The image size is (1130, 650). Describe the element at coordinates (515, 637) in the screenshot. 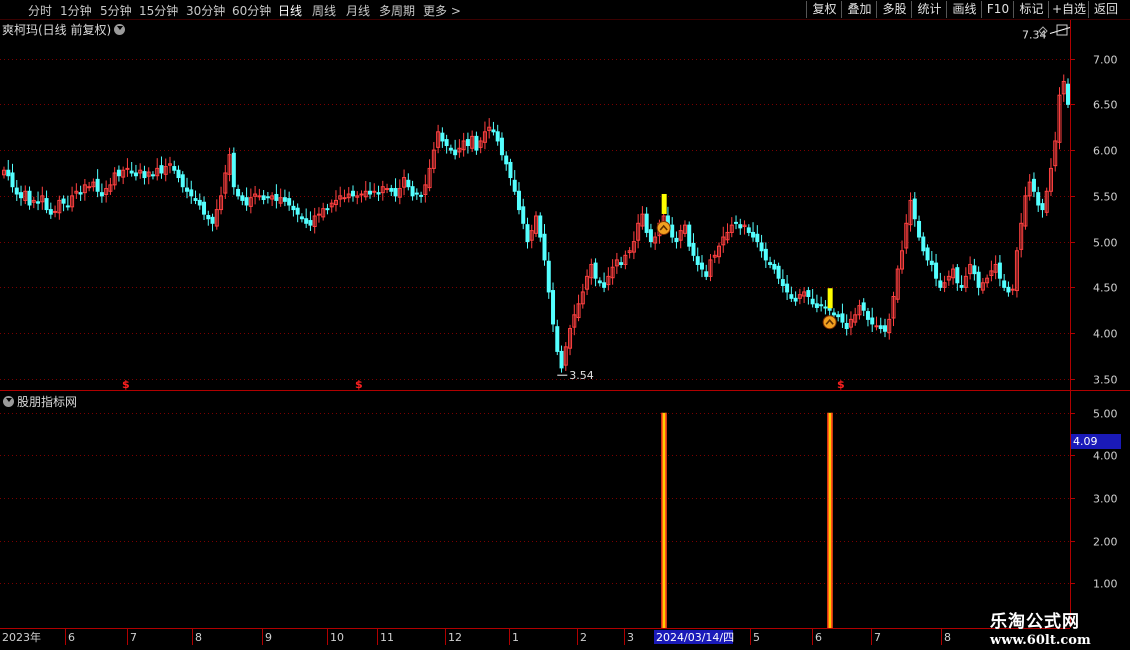

I see `time-axis-label: 1` at that location.